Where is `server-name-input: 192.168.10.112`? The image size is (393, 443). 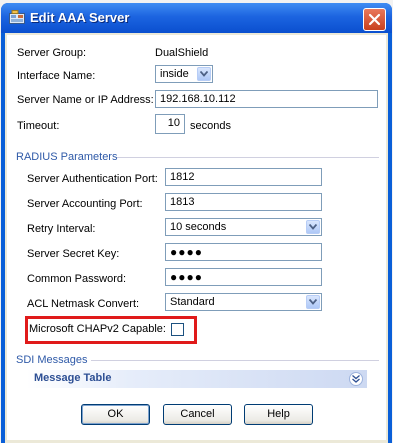
server-name-input: 192.168.10.112 is located at coordinates (266, 99).